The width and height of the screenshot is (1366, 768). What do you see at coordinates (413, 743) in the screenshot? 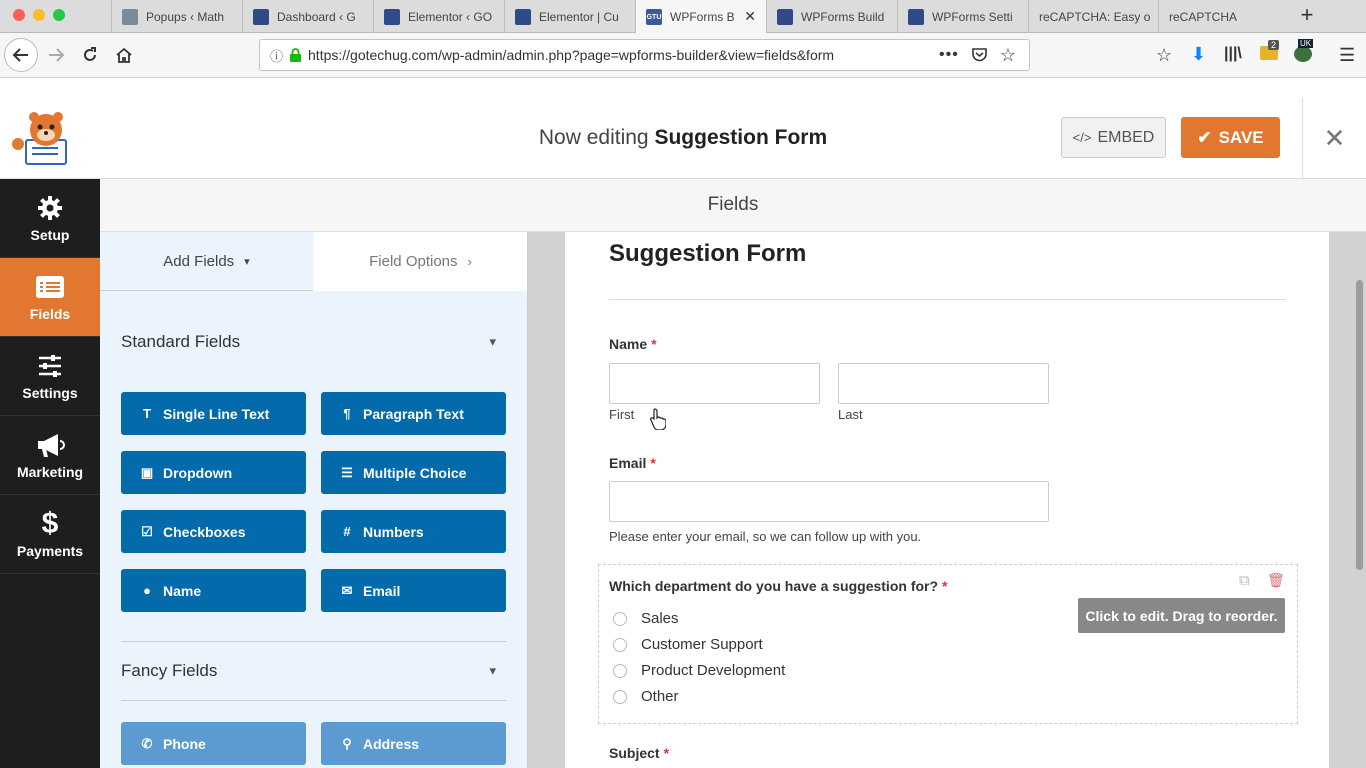
I see `field-button-address: ⚲ Address` at bounding box center [413, 743].